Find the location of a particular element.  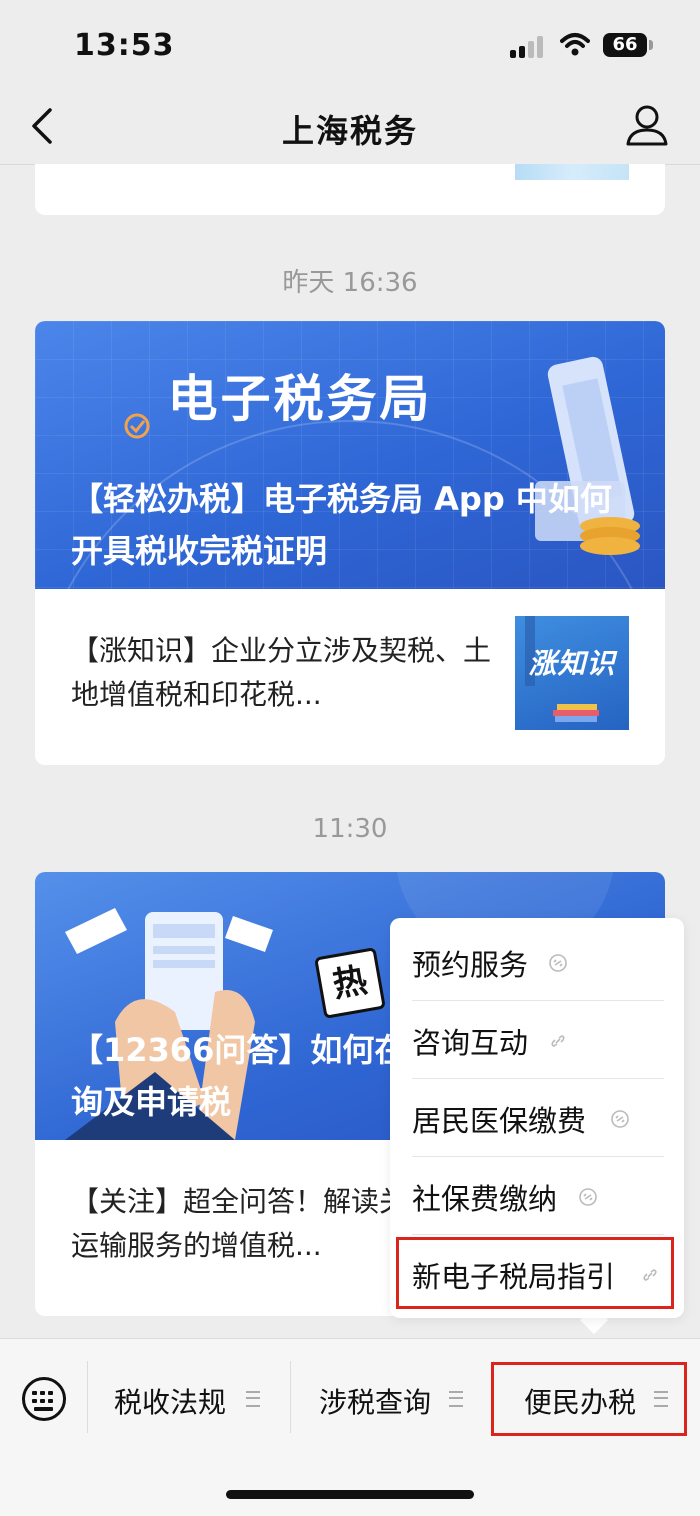

tab-label: 税收法规 is located at coordinates (170, 1402).